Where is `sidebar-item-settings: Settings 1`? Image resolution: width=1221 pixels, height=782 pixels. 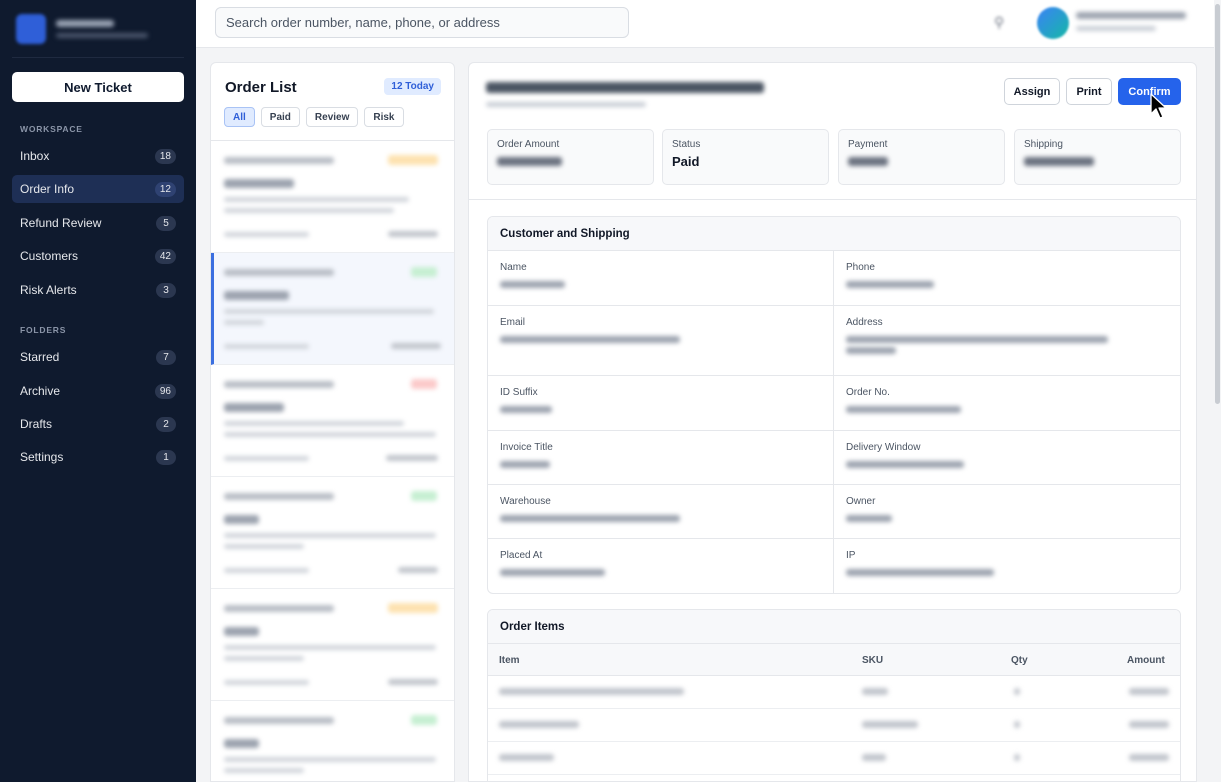 sidebar-item-settings: Settings 1 is located at coordinates (98, 457).